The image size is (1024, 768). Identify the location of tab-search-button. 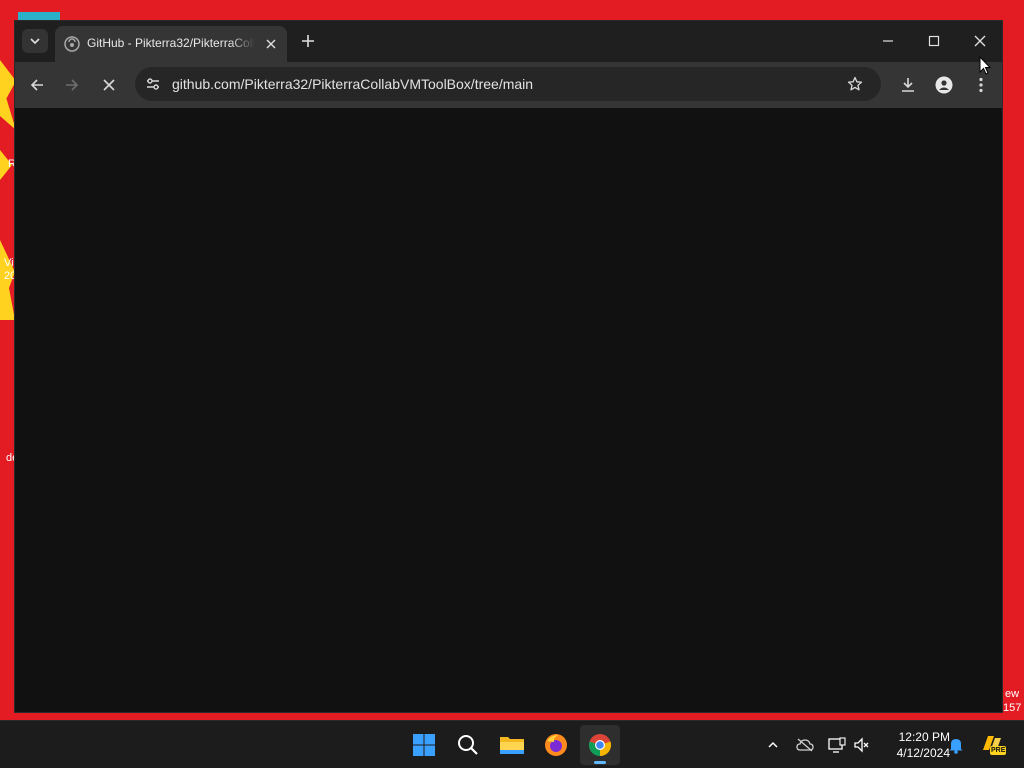
(35, 41).